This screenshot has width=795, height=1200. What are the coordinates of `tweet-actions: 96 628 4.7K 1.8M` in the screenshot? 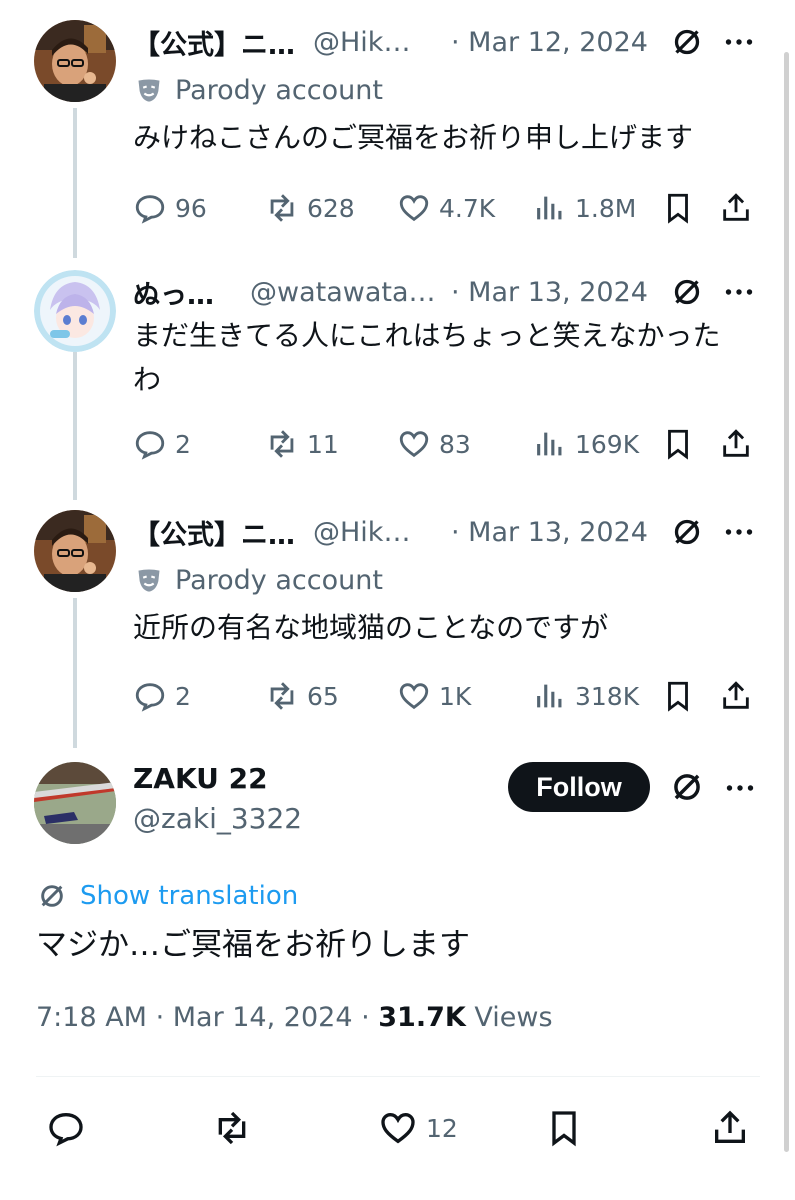 It's located at (448, 208).